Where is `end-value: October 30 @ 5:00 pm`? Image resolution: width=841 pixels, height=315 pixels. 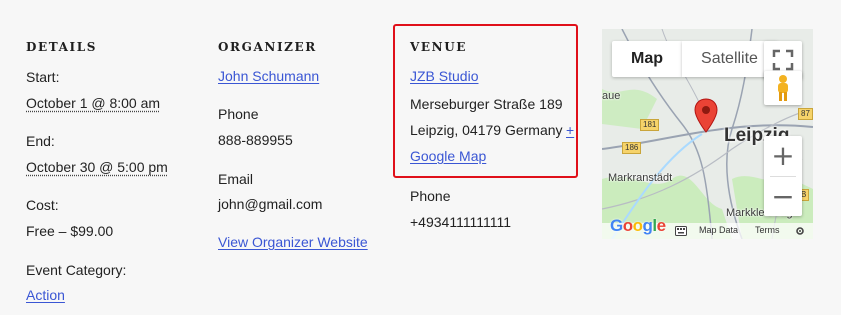
end-value: October 30 @ 5:00 pm is located at coordinates (97, 167).